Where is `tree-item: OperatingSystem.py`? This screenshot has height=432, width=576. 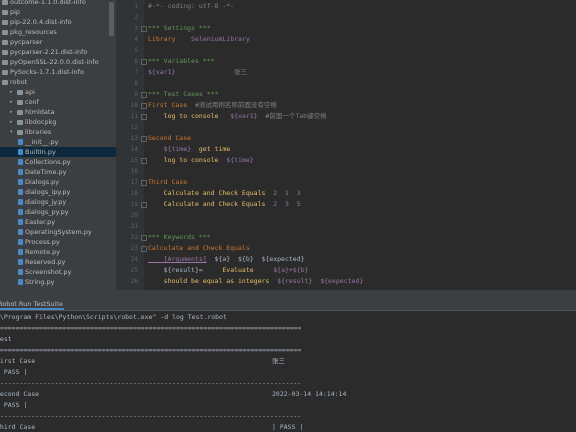 tree-item: OperatingSystem.py is located at coordinates (46, 232).